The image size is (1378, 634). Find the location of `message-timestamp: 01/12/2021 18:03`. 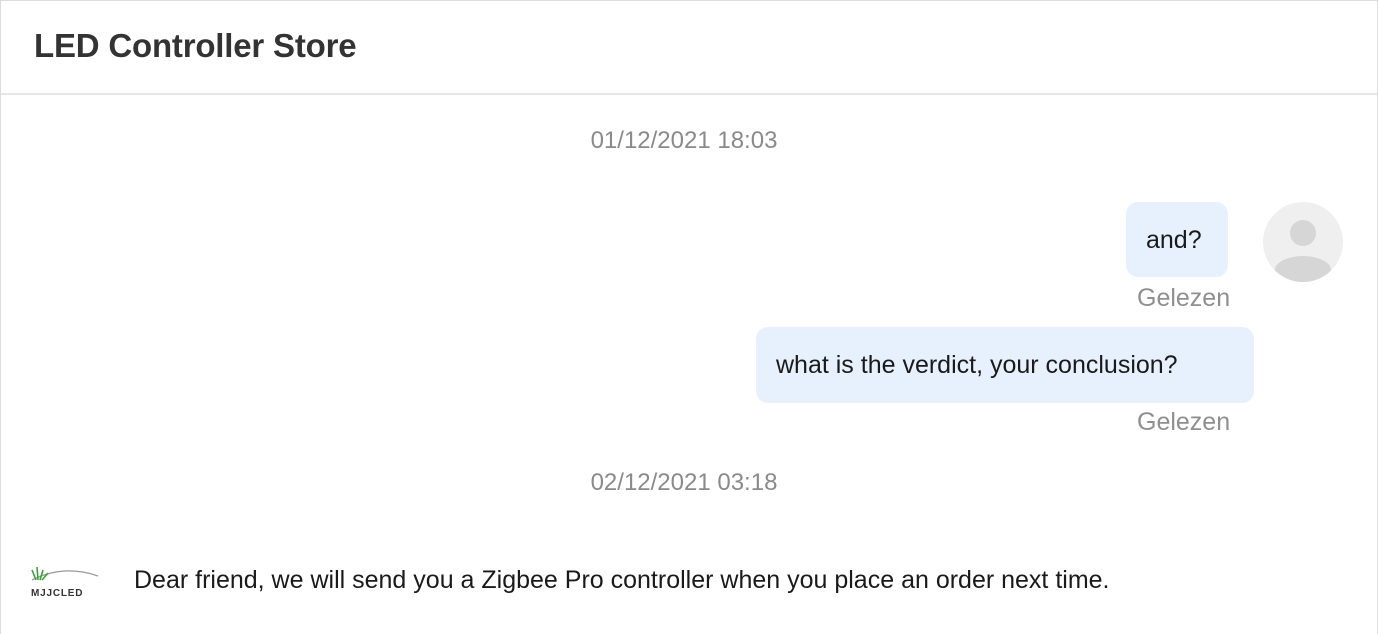

message-timestamp: 01/12/2021 18:03 is located at coordinates (684, 140).